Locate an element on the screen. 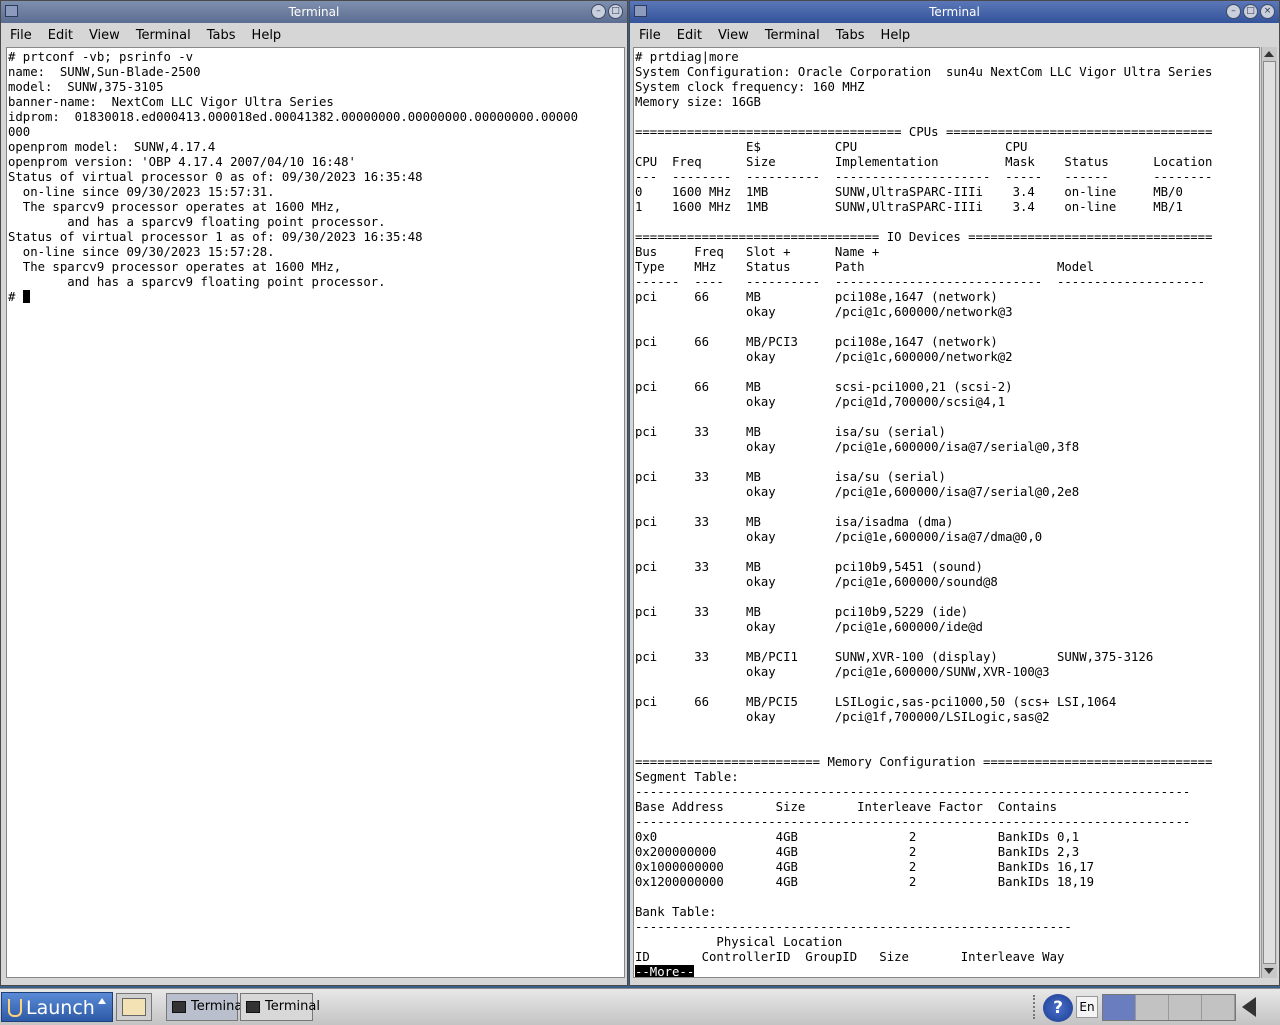 The image size is (1280, 1025). left-window-titlebar: Terminal – □ is located at coordinates (314, 12).